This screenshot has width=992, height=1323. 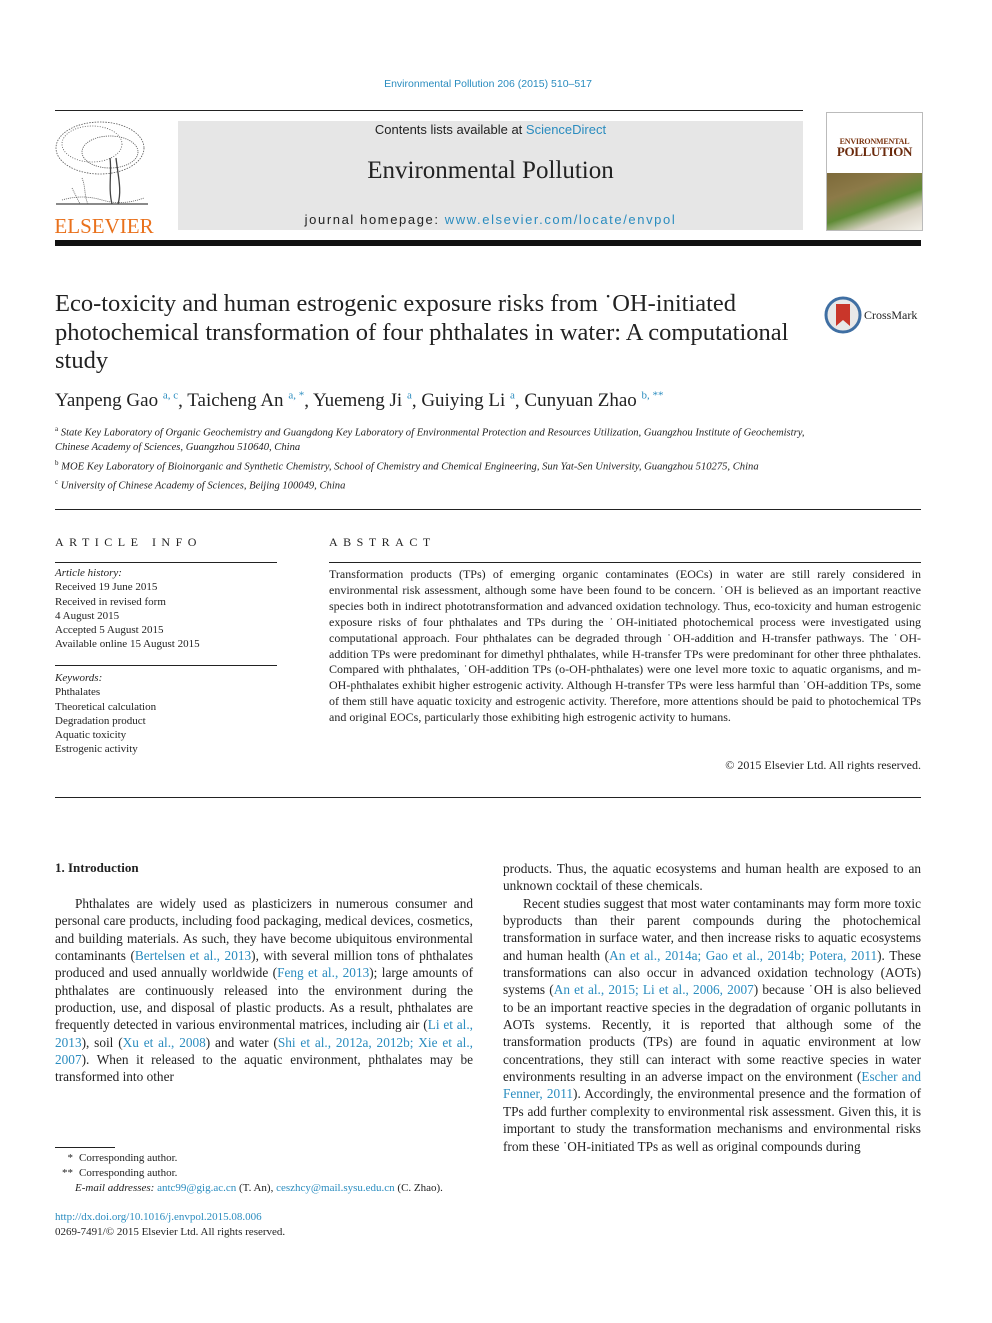 What do you see at coordinates (245, 400) in the screenshot?
I see `author: Taicheng An a, *` at bounding box center [245, 400].